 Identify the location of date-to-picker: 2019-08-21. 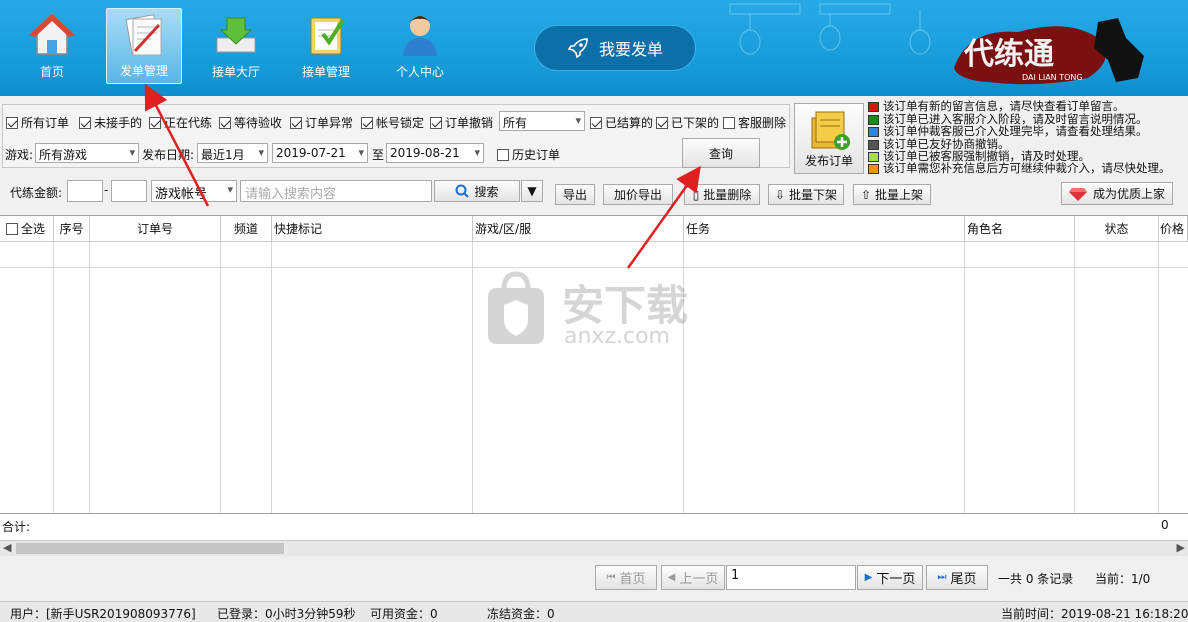
(435, 153).